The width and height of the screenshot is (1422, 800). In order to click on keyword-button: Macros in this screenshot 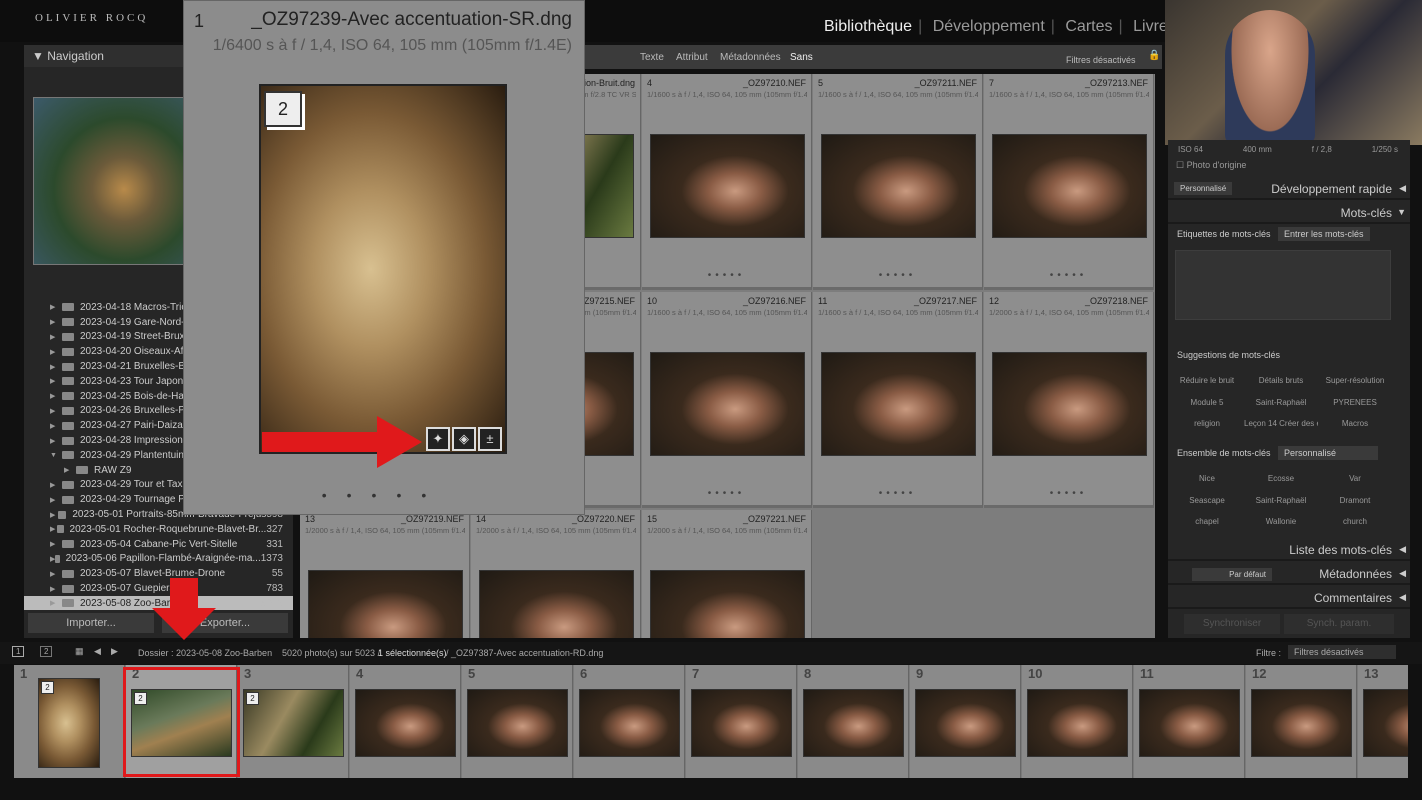, I will do `click(1355, 424)`.